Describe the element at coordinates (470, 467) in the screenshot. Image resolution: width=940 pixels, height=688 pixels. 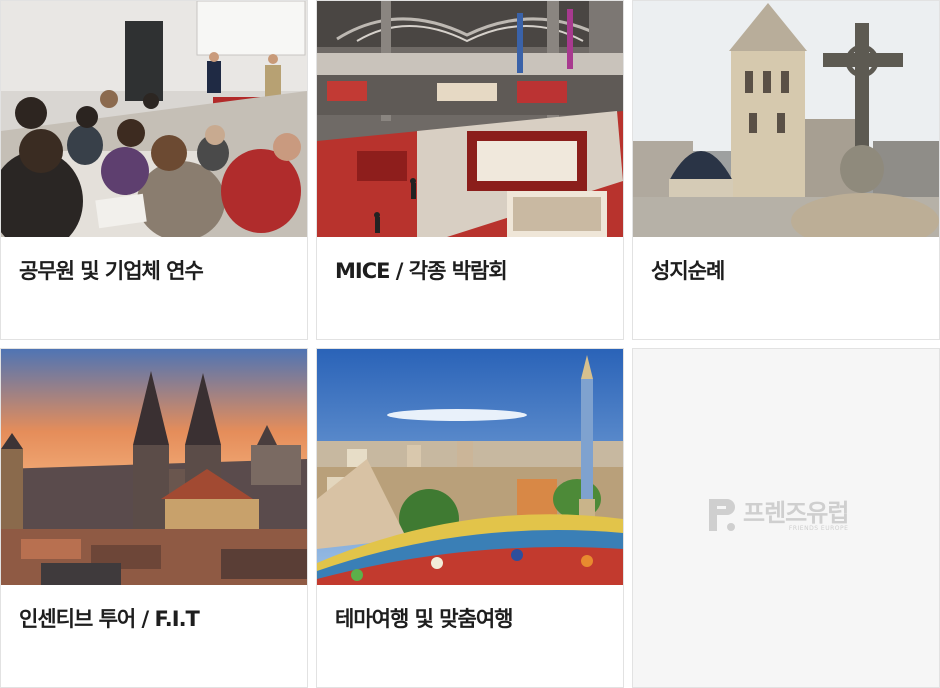
I see `barcelona-park-guell-photo` at that location.